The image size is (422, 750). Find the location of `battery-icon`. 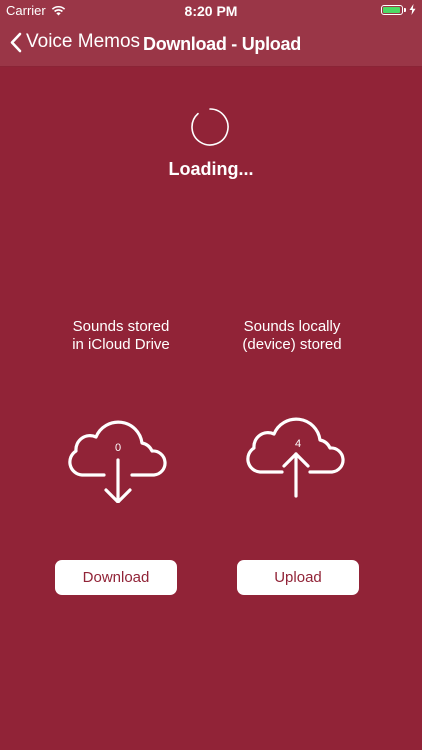

battery-icon is located at coordinates (392, 9).